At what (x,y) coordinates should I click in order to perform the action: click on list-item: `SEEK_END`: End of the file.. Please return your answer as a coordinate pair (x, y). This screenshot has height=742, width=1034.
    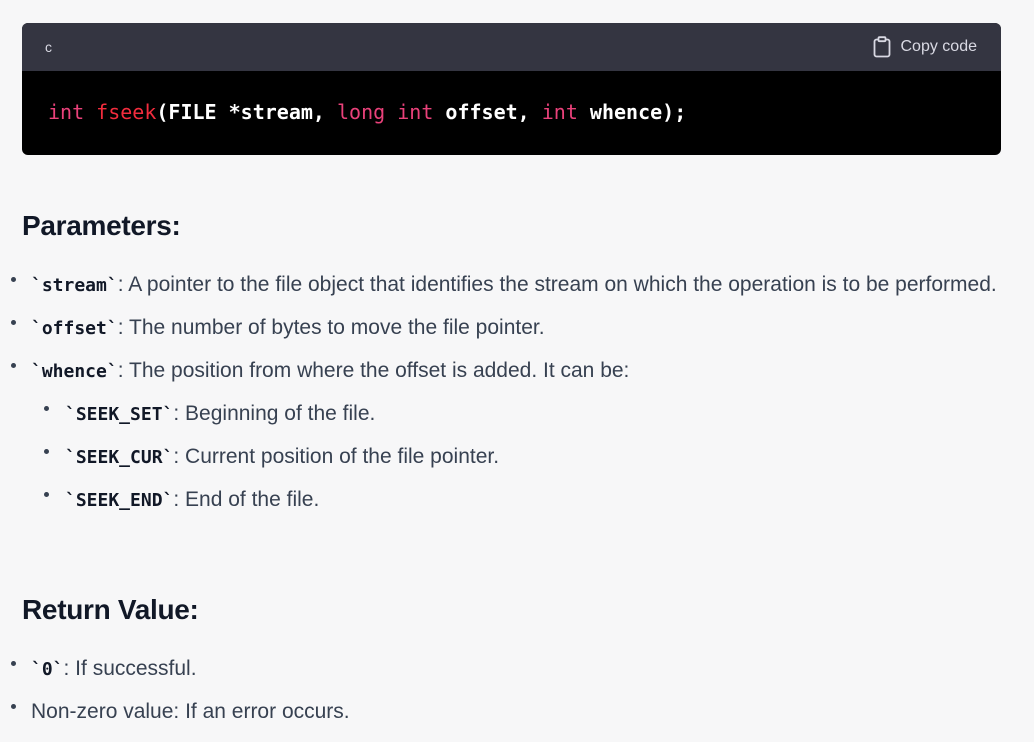
    Looking at the image, I should click on (520, 500).